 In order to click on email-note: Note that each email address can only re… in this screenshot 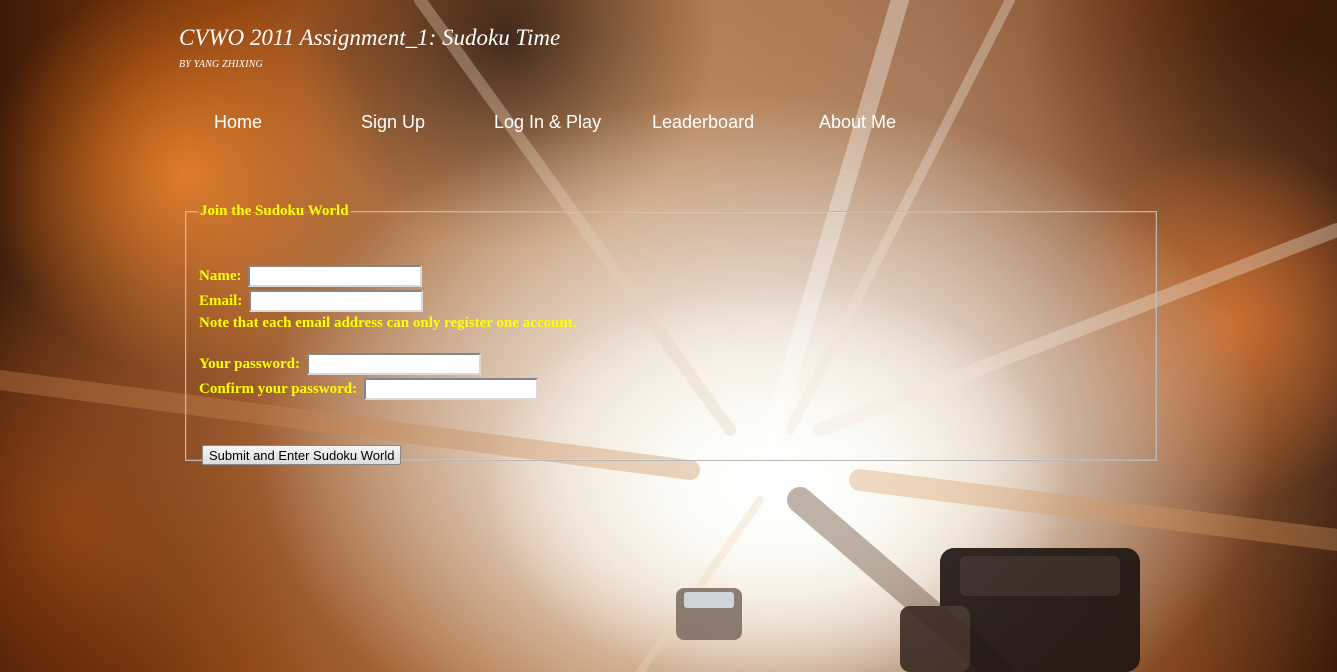, I will do `click(388, 323)`.